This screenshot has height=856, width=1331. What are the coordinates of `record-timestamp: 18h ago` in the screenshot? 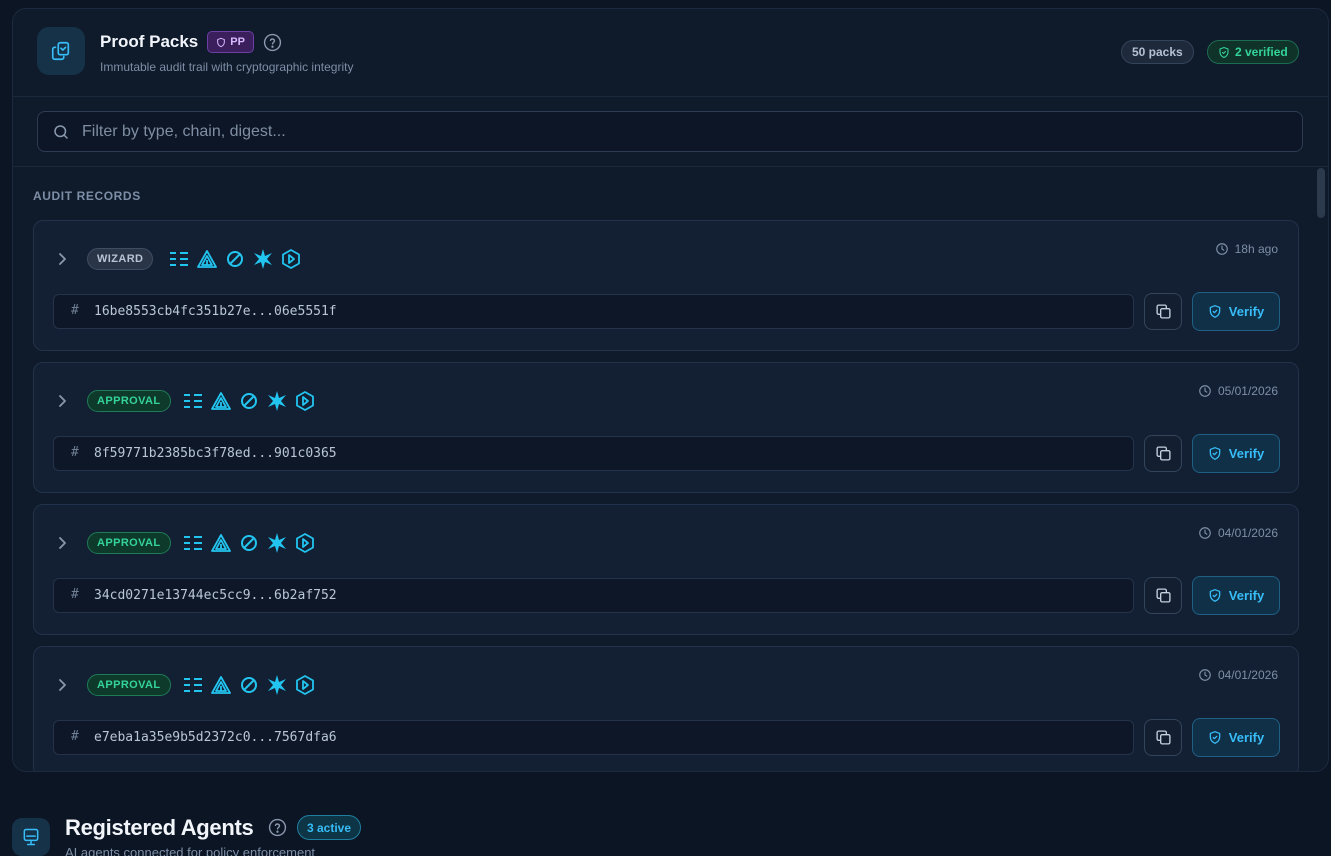 It's located at (1246, 249).